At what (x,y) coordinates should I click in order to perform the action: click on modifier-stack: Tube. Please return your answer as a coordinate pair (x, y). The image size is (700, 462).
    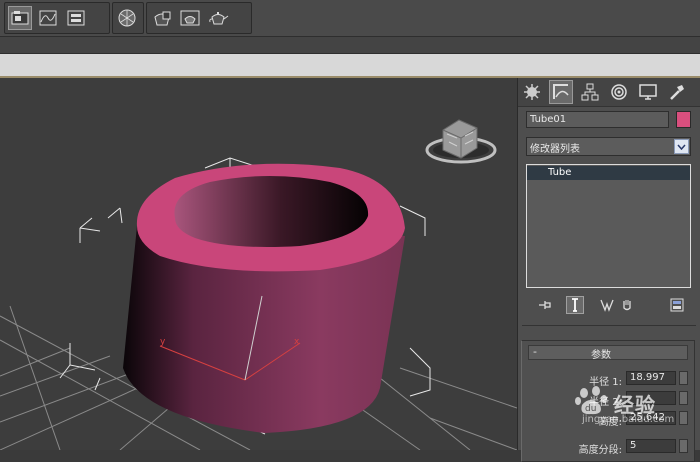
    Looking at the image, I should click on (608, 226).